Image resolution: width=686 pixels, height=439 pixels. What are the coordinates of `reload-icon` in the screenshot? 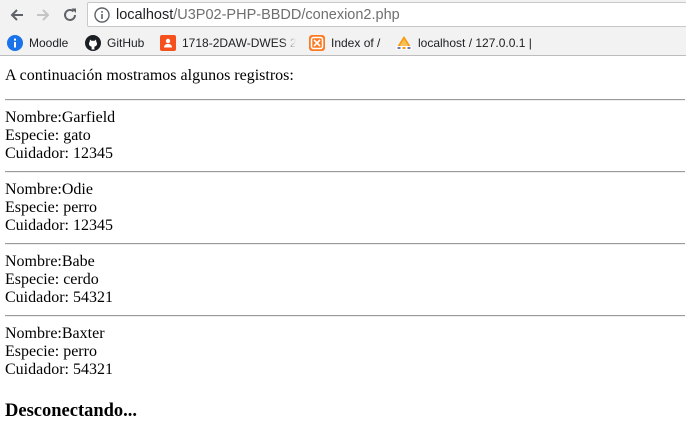 It's located at (70, 14).